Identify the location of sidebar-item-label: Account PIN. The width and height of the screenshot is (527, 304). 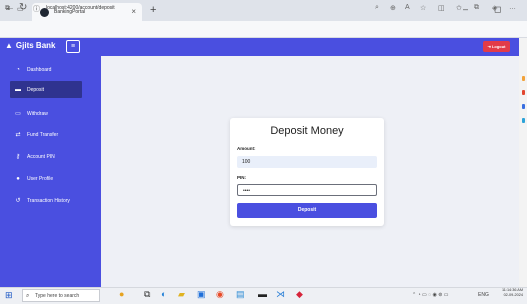
(41, 156).